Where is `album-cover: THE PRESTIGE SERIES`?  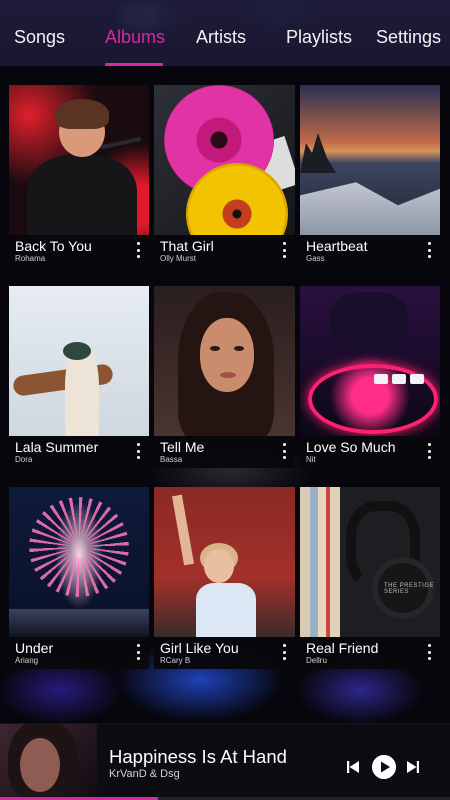 album-cover: THE PRESTIGE SERIES is located at coordinates (370, 562).